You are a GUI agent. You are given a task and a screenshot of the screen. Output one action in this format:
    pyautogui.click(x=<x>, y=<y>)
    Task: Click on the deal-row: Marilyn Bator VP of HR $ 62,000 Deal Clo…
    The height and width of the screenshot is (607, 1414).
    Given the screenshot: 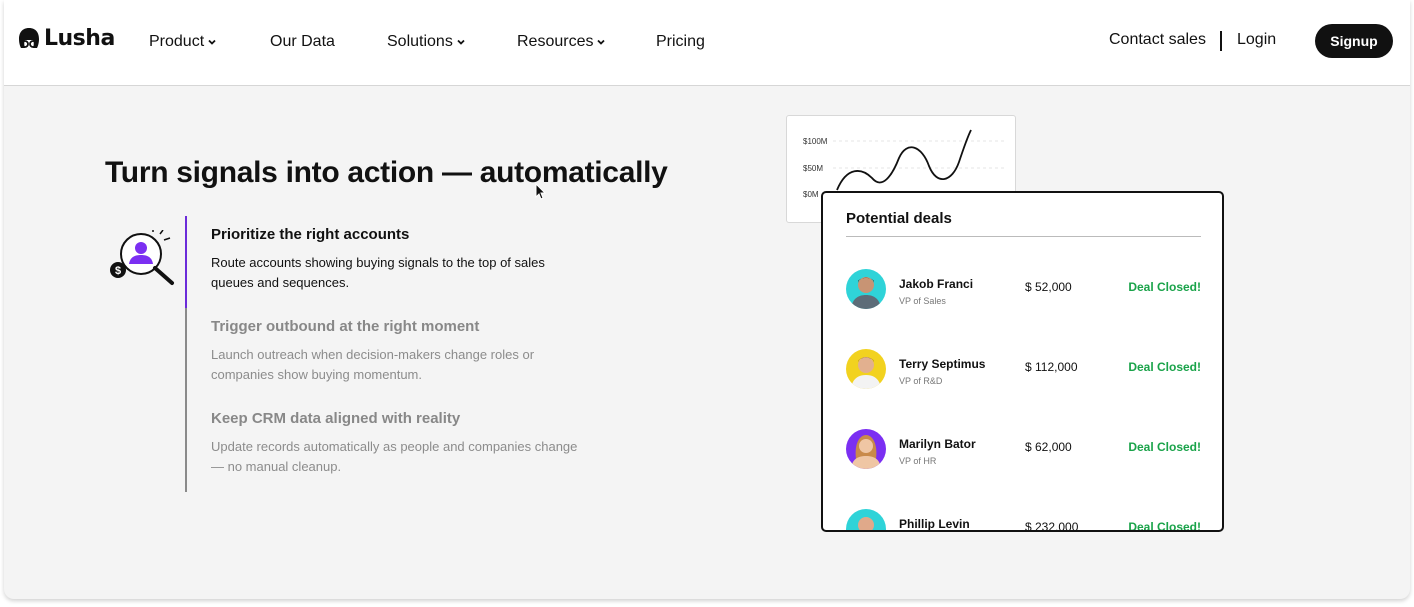 What is the action you would take?
    pyautogui.click(x=1023, y=451)
    